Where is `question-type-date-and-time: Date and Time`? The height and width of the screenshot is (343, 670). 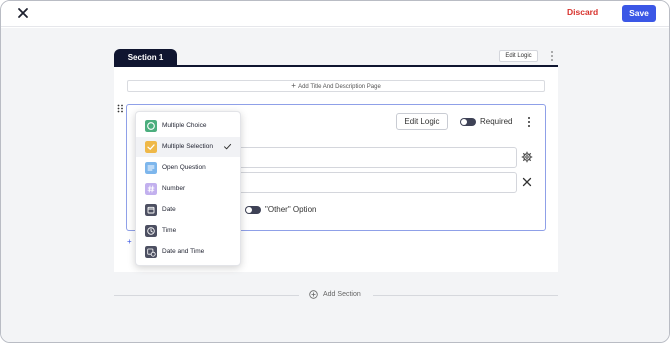
question-type-date-and-time: Date and Time is located at coordinates (188, 252).